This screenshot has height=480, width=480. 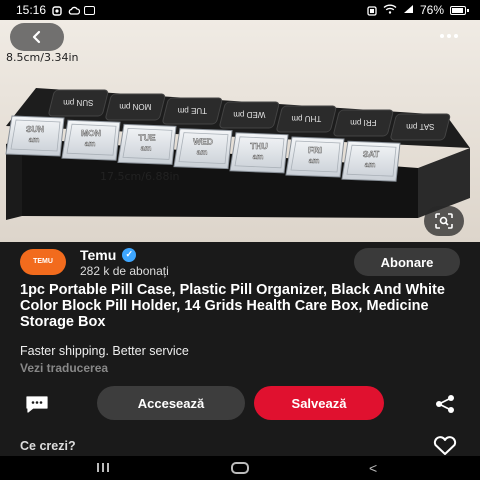 I want to click on pm-compartment-label: SAT pm, so click(x=420, y=126).